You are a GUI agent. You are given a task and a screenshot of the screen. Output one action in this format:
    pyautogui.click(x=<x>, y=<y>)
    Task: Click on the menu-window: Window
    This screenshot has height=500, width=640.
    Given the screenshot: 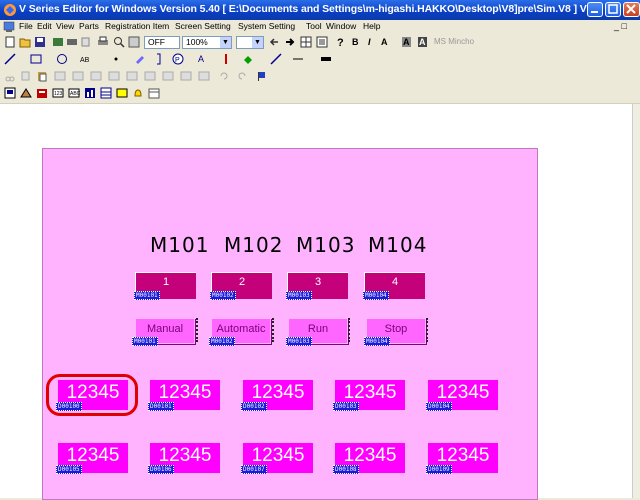 What is the action you would take?
    pyautogui.click(x=341, y=26)
    